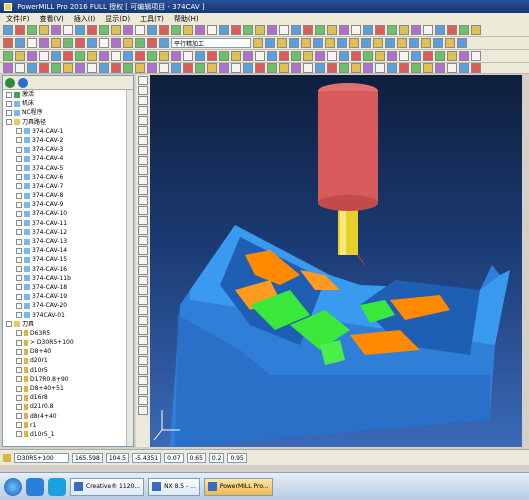 The width and height of the screenshot is (529, 500). What do you see at coordinates (35, 486) in the screenshot?
I see `browser-icon` at bounding box center [35, 486].